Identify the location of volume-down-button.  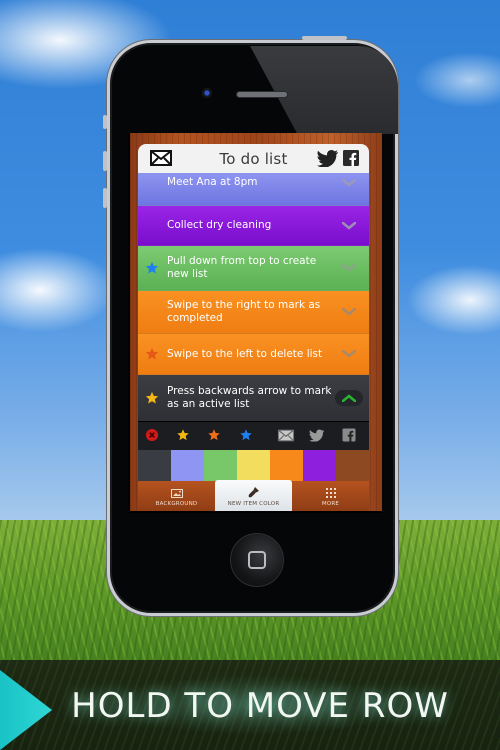
(105, 198).